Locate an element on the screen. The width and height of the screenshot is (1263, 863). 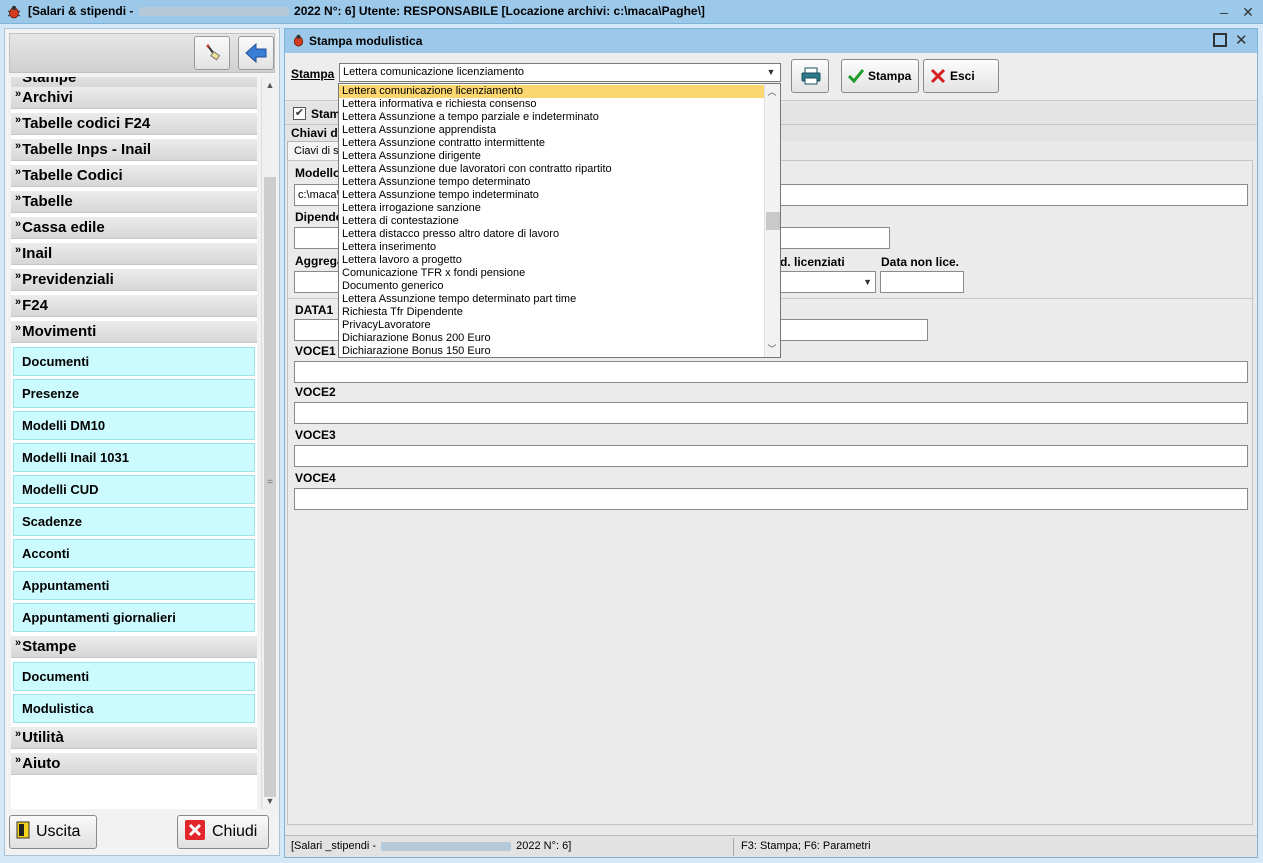
nav-group-label: Movimenti is located at coordinates (59, 331).